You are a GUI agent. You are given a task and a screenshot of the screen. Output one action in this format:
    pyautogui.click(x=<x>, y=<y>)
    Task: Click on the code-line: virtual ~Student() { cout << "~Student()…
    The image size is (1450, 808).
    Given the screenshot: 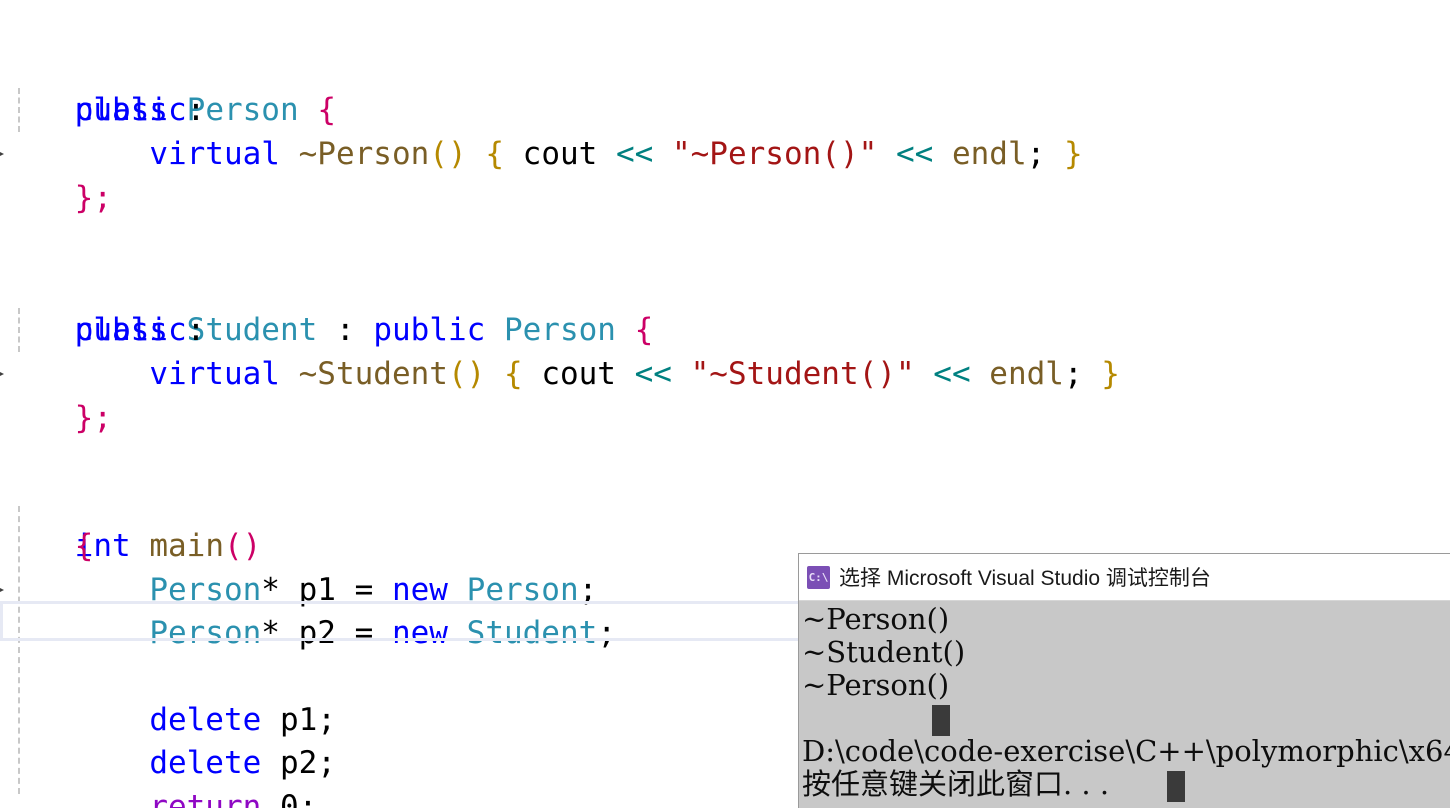 What is the action you would take?
    pyautogui.click(x=725, y=350)
    